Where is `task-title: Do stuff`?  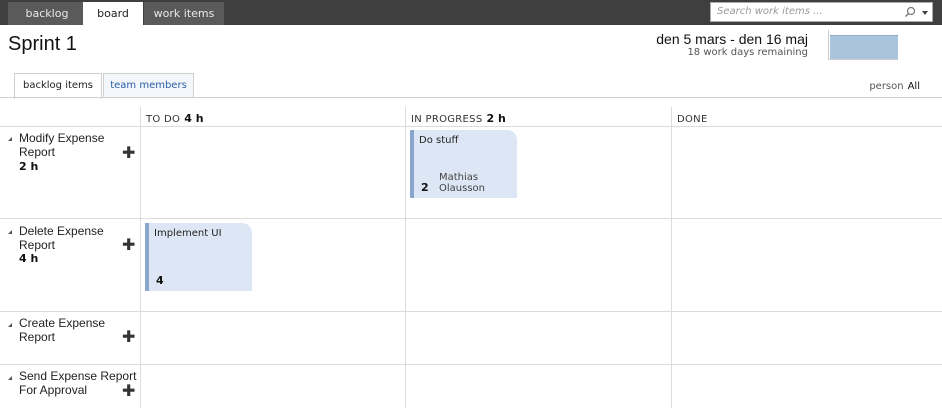
task-title: Do stuff is located at coordinates (439, 140).